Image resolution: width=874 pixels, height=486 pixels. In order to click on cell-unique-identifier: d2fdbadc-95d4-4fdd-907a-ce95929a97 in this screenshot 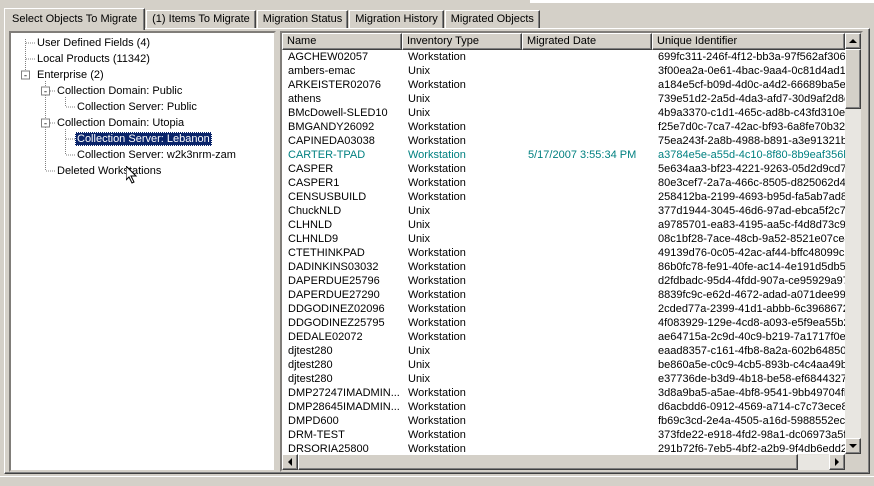, I will do `click(751, 281)`.